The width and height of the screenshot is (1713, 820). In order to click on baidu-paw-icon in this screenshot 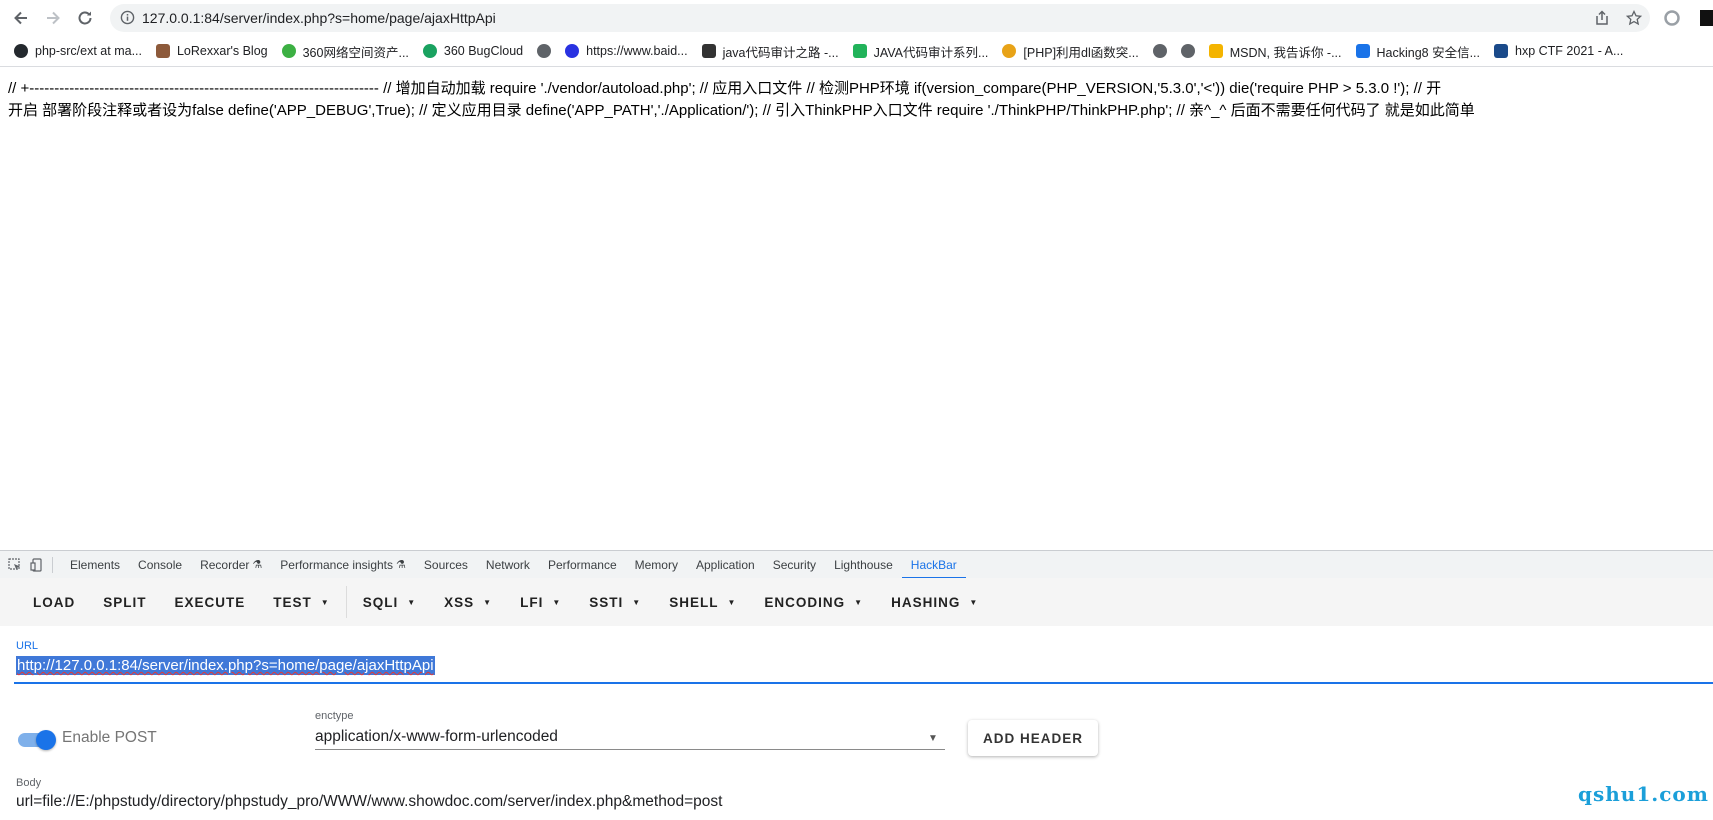, I will do `click(572, 51)`.